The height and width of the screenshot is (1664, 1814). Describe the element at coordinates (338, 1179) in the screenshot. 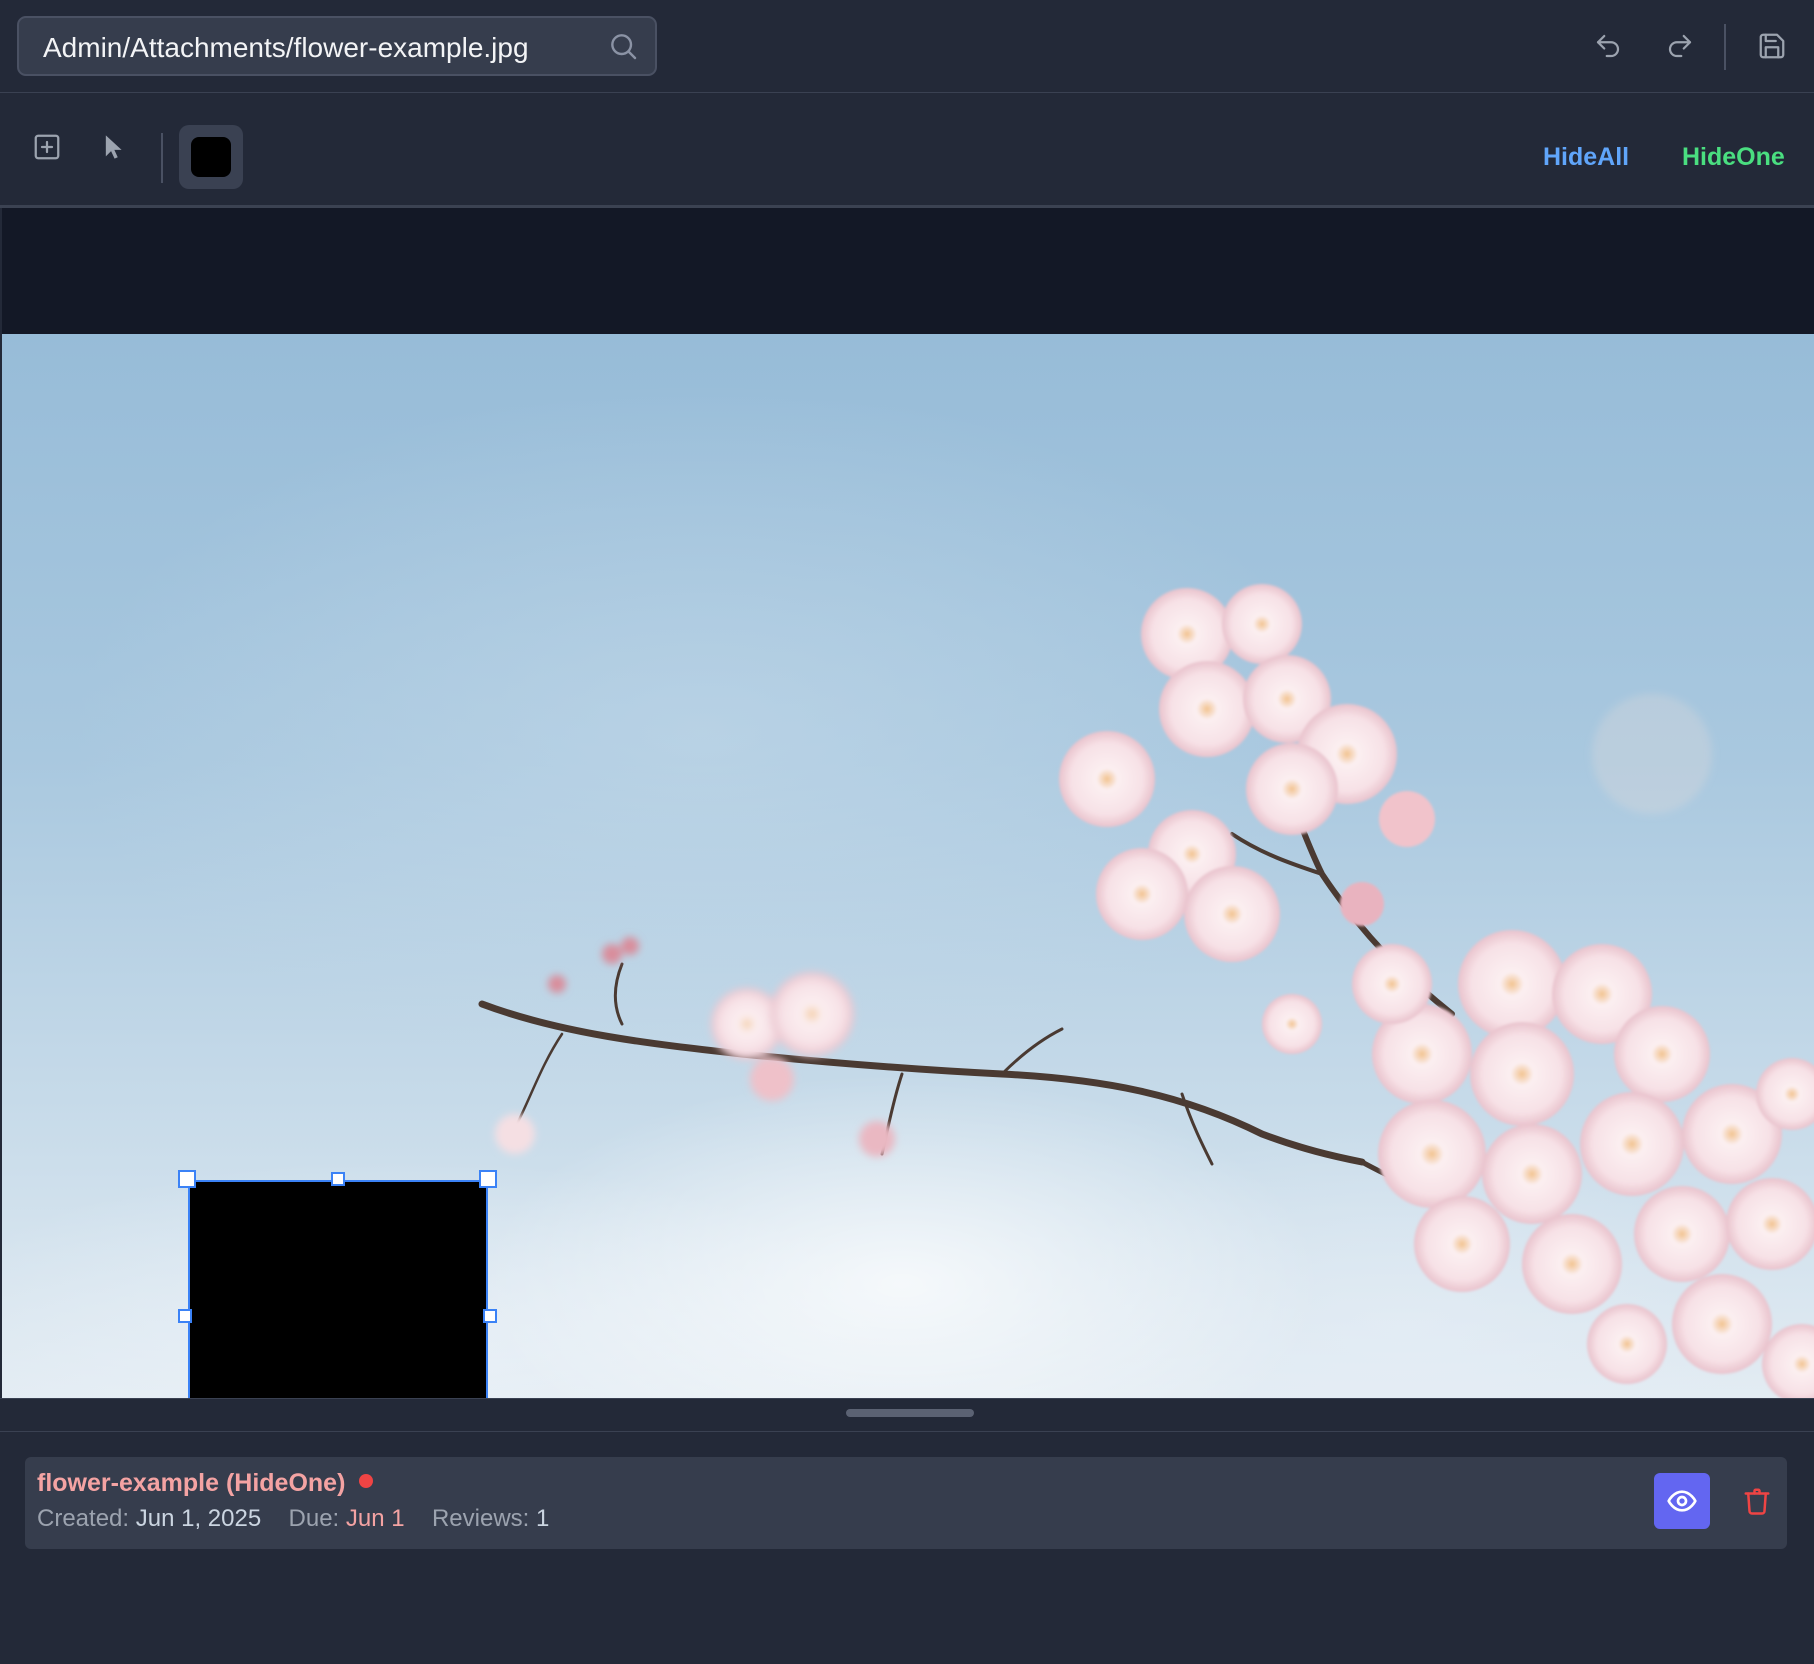

I see `resize-handle-top` at that location.